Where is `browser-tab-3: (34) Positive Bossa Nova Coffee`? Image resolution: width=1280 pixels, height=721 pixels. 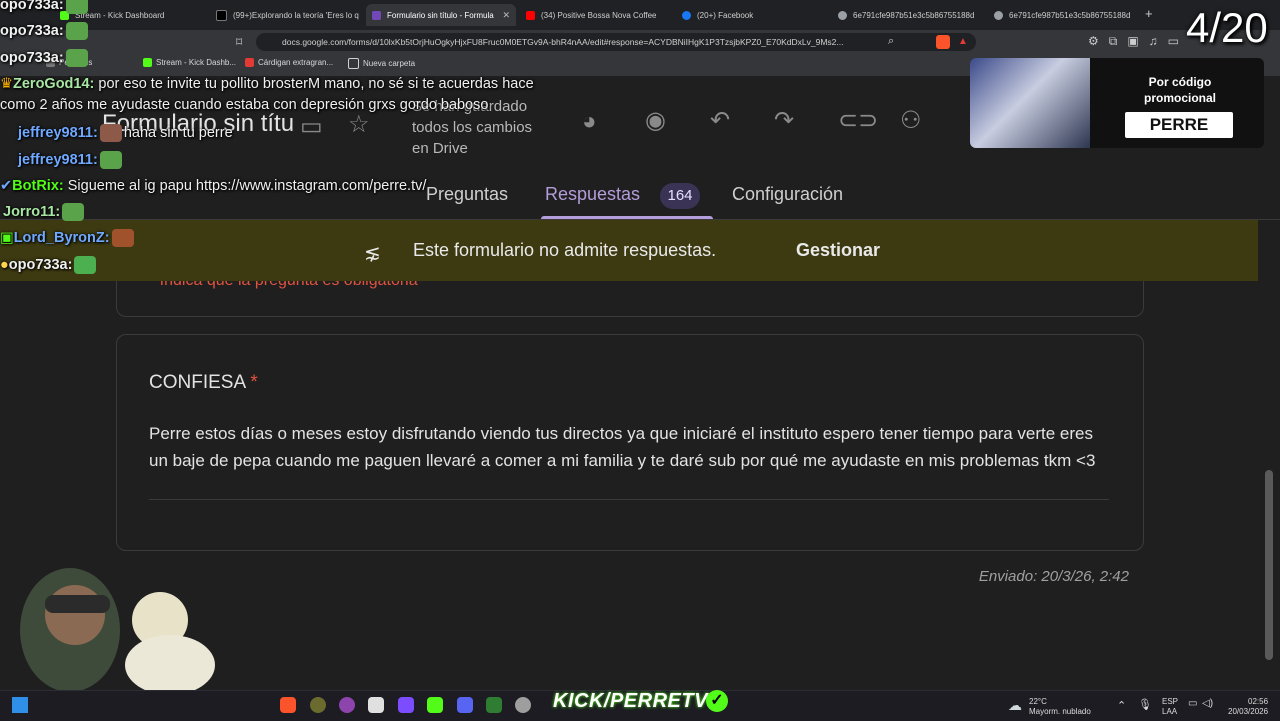
browser-tab-3: (34) Positive Bossa Nova Coffee is located at coordinates (595, 15).